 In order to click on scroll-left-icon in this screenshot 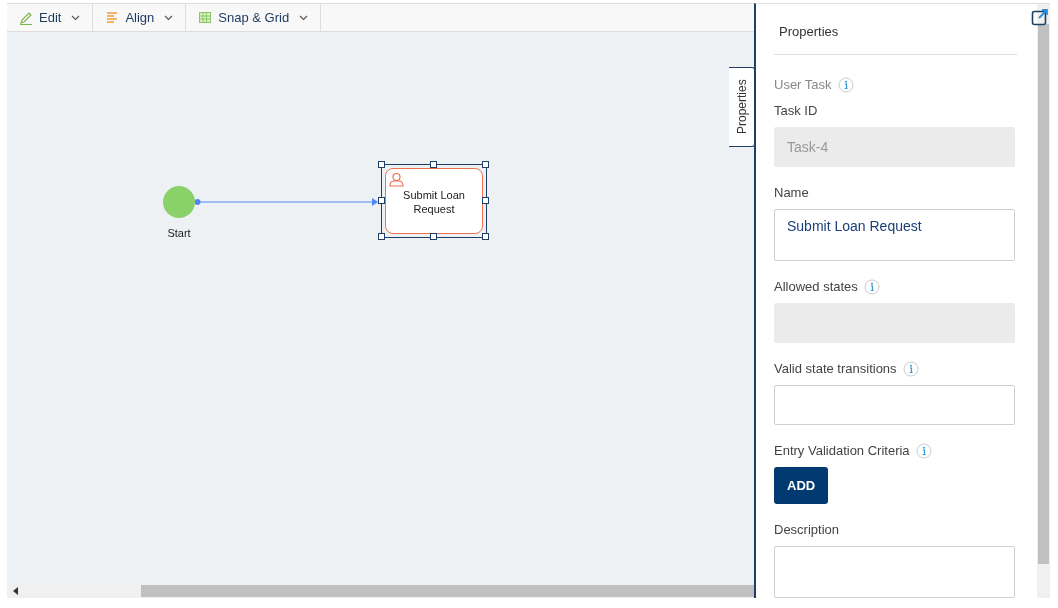, I will do `click(16, 591)`.